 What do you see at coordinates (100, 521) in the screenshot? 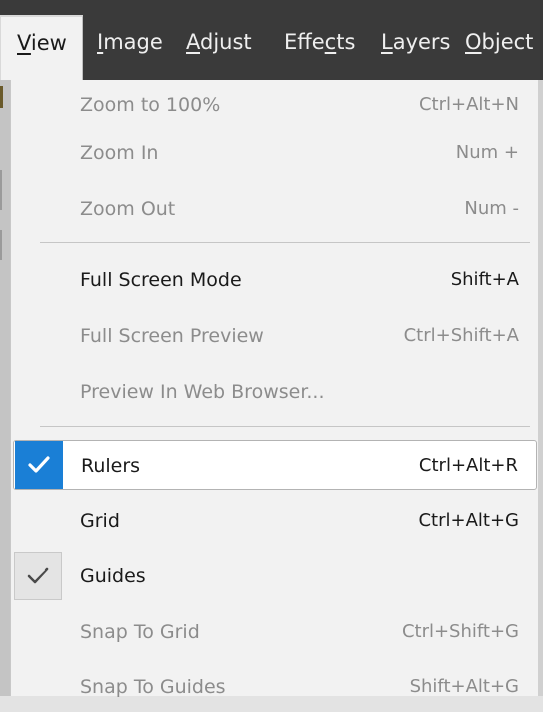
I see `menu-item-label: Grid` at bounding box center [100, 521].